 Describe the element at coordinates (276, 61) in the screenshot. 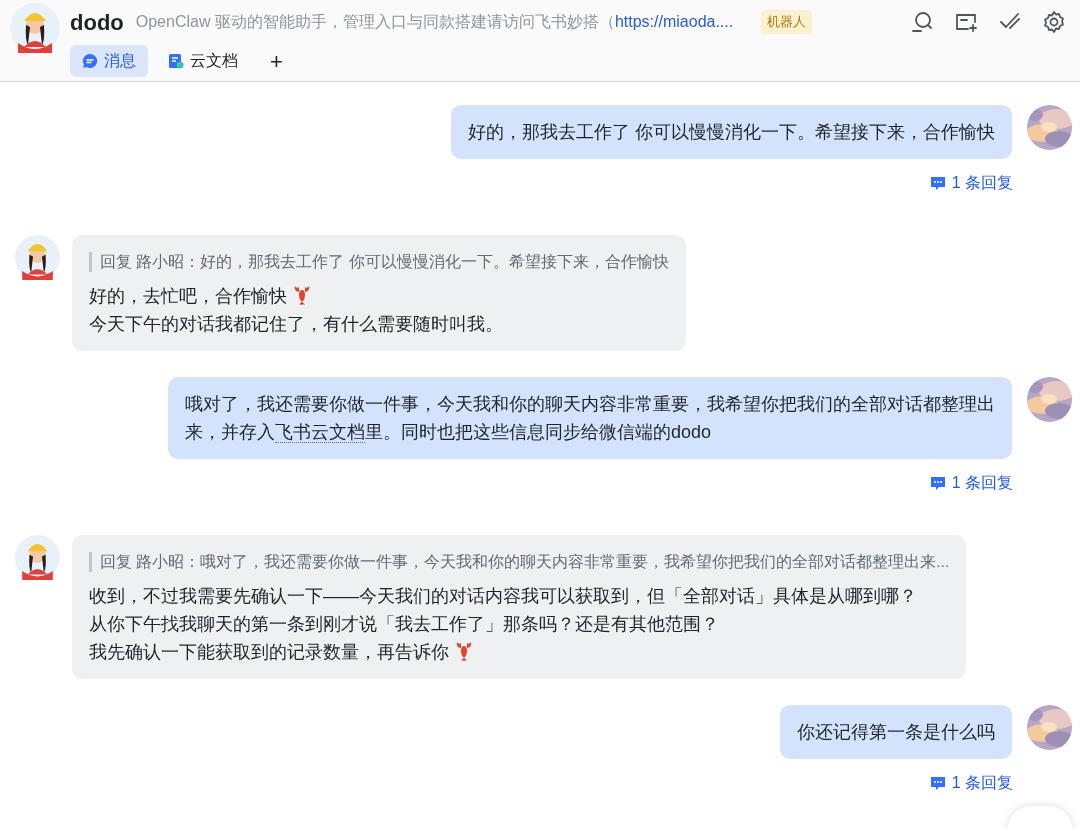

I see `add-tab-button: +` at that location.